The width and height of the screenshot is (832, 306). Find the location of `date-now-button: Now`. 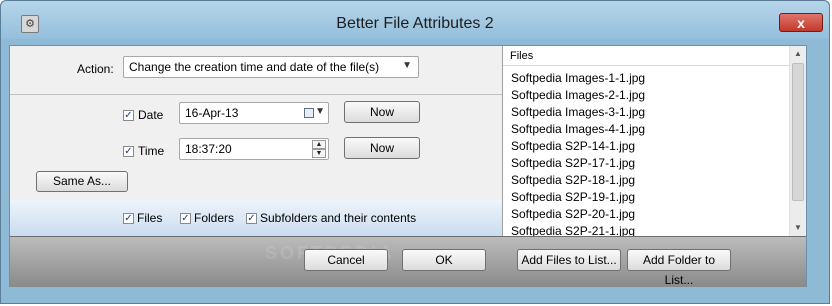

date-now-button: Now is located at coordinates (382, 112).